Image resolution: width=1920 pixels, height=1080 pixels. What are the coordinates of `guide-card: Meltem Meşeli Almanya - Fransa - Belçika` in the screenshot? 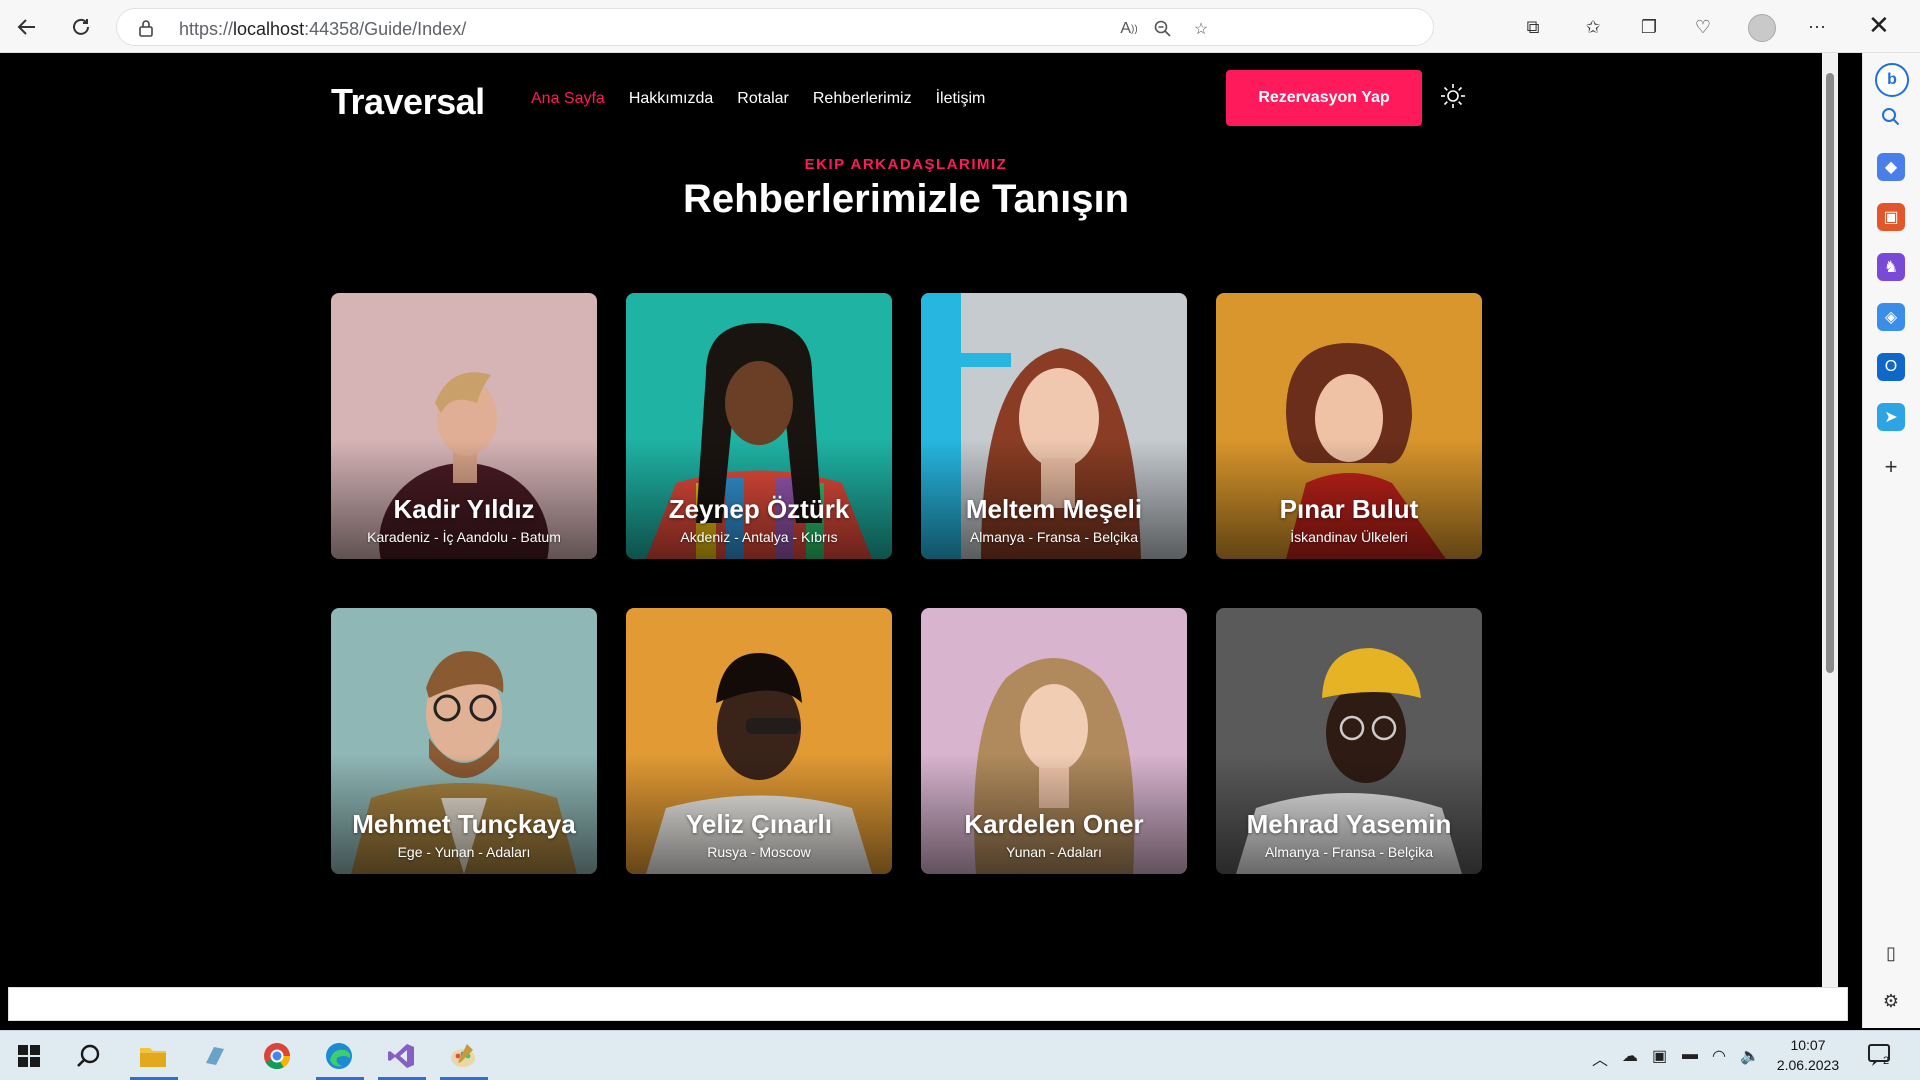 It's located at (1054, 426).